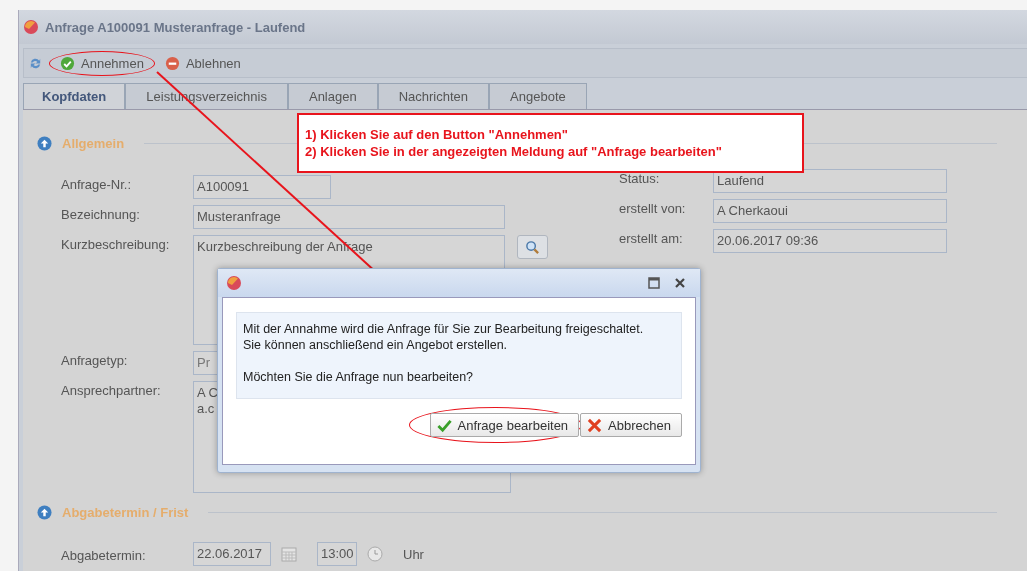  What do you see at coordinates (94, 360) in the screenshot?
I see `field-label: Anfragetyp:` at bounding box center [94, 360].